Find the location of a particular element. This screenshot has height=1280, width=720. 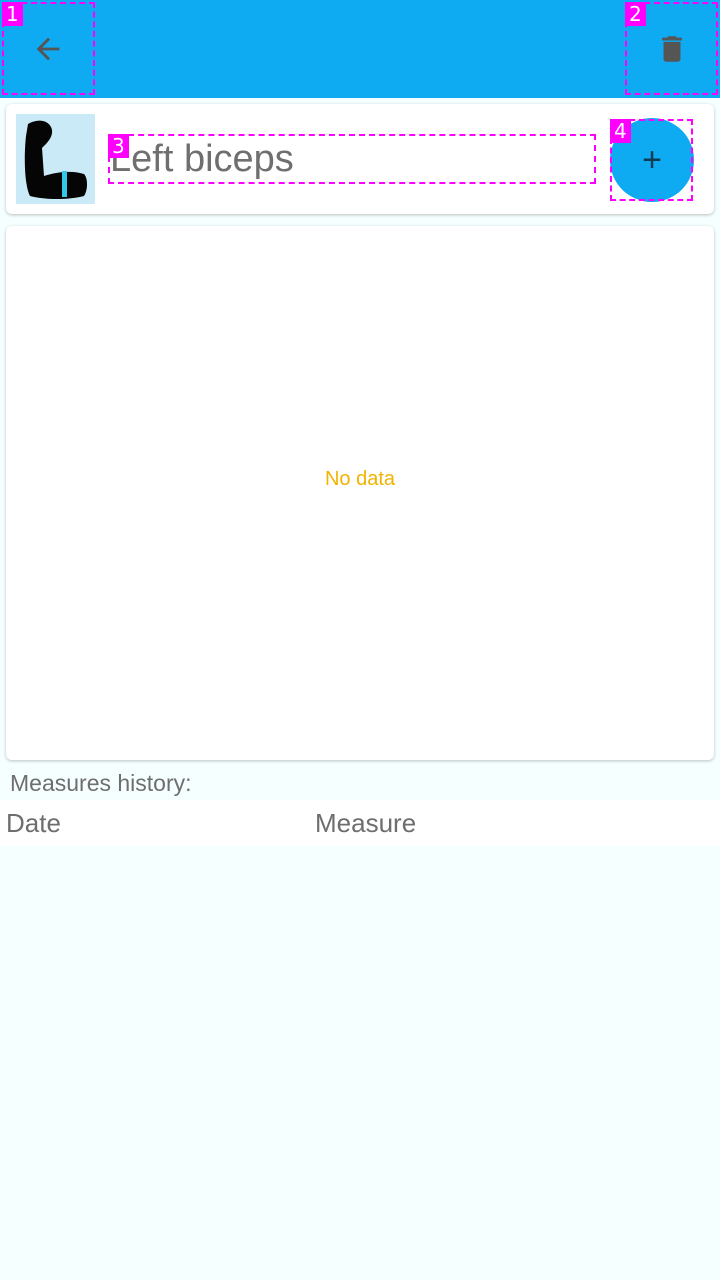

measure-thumbnail is located at coordinates (55, 159).